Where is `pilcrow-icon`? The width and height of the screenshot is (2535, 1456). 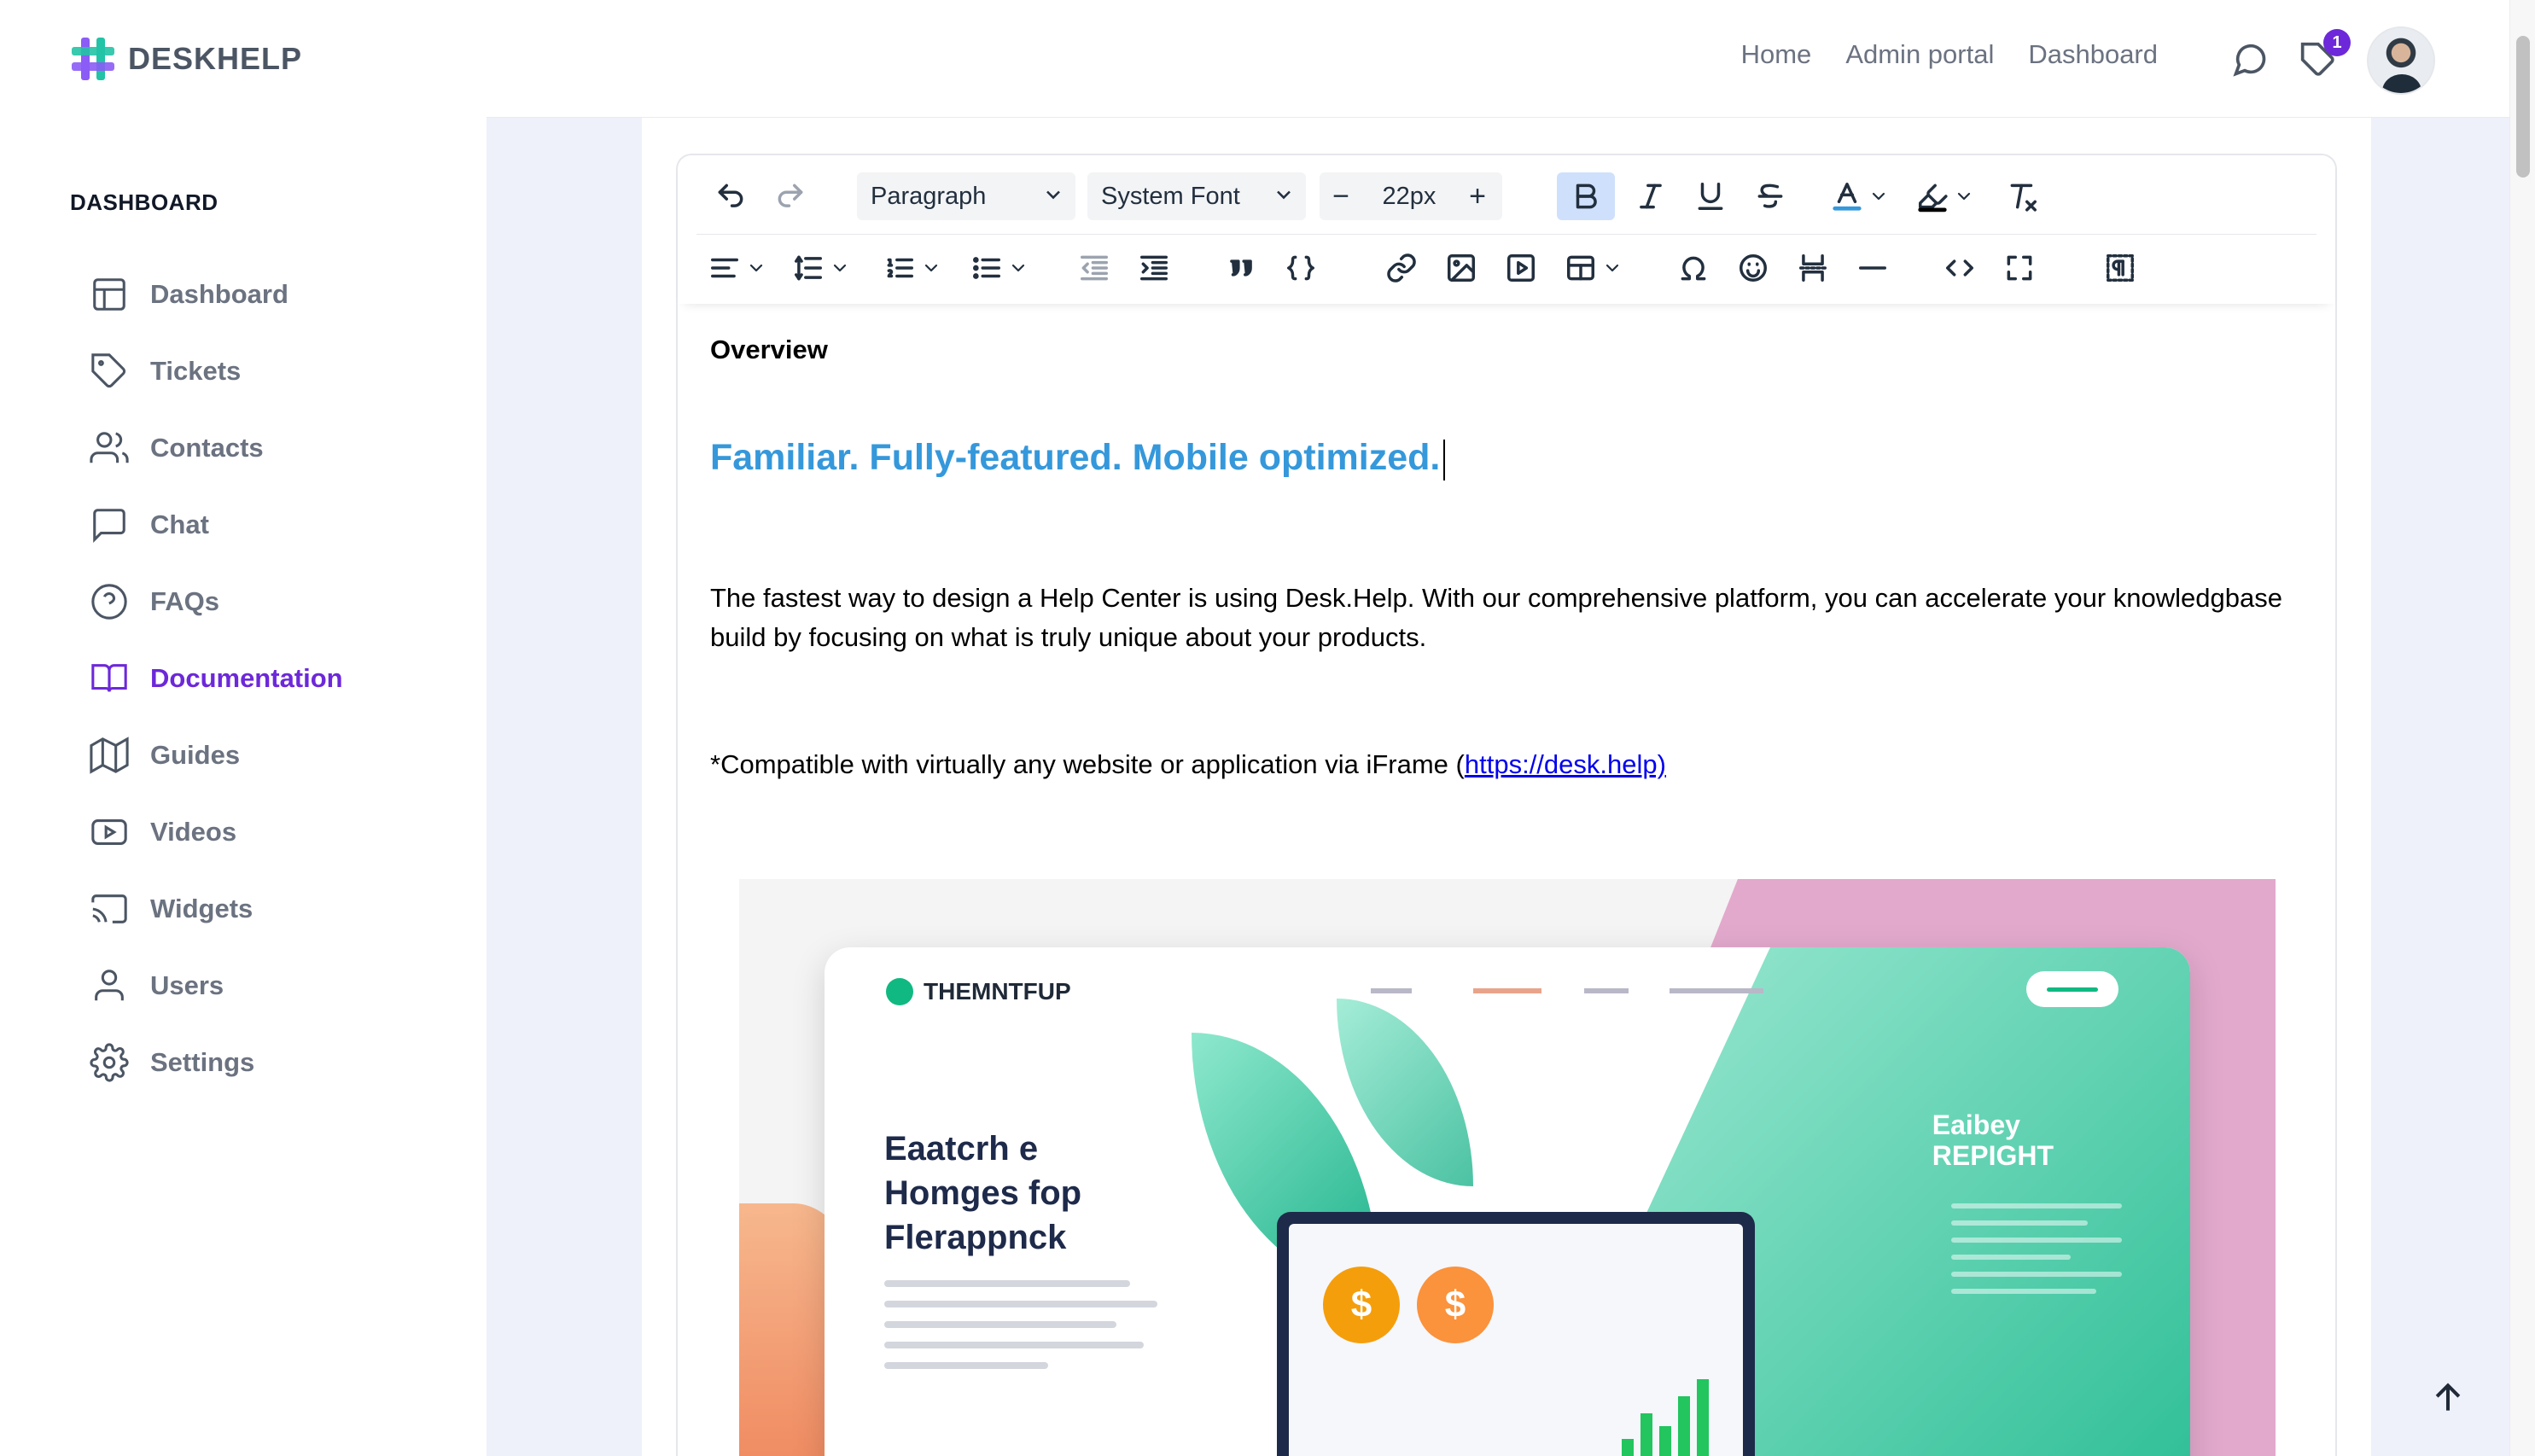 pilcrow-icon is located at coordinates (2120, 268).